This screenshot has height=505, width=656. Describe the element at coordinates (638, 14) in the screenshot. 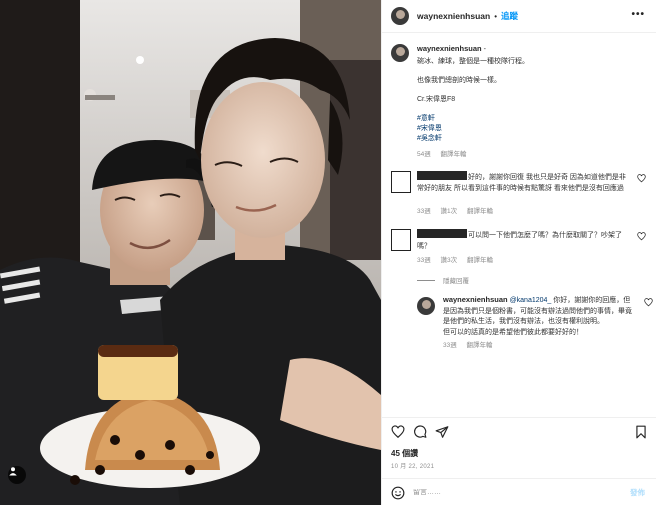

I see `more-options-icon: •••` at that location.